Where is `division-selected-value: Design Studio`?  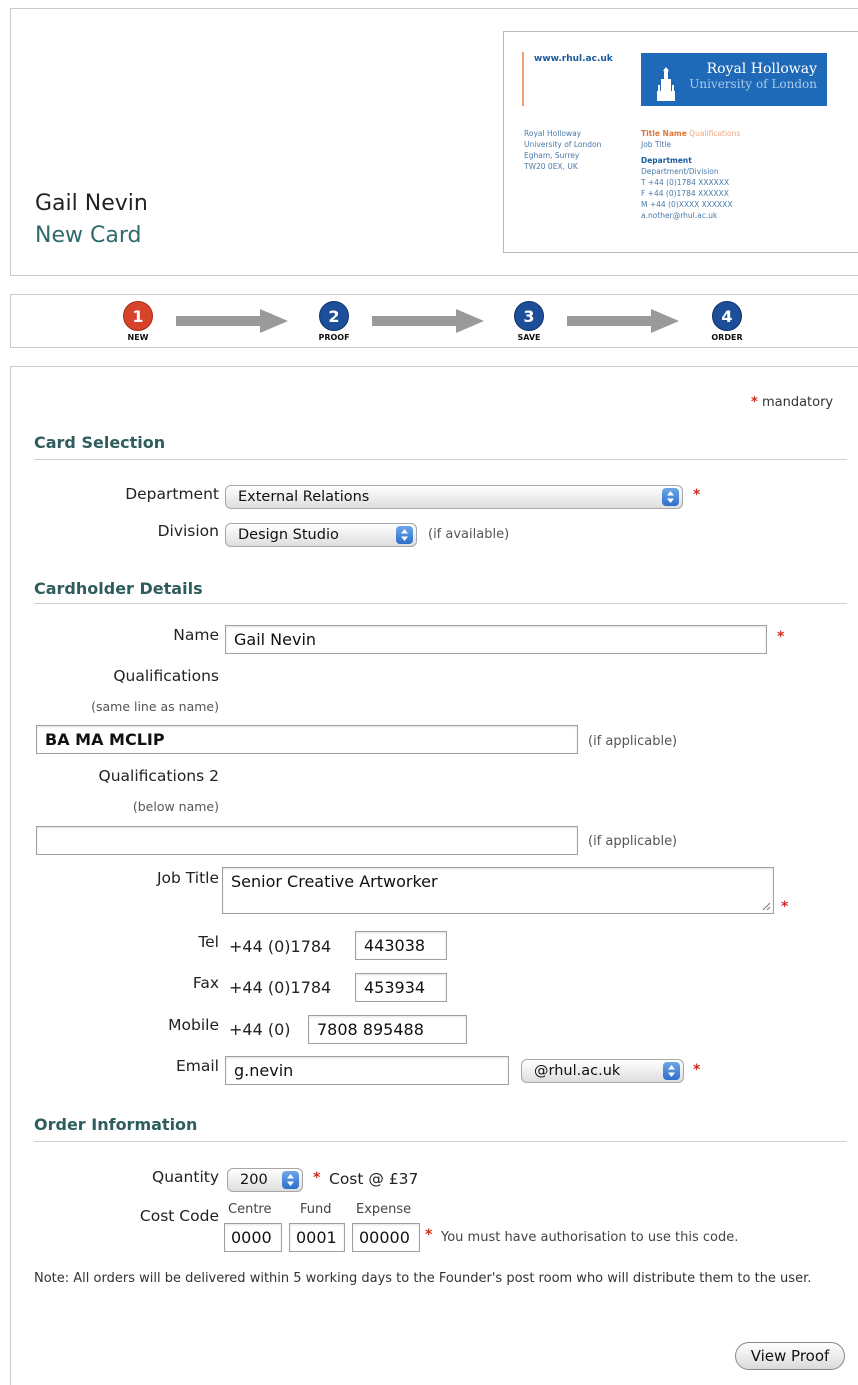 division-selected-value: Design Studio is located at coordinates (288, 535).